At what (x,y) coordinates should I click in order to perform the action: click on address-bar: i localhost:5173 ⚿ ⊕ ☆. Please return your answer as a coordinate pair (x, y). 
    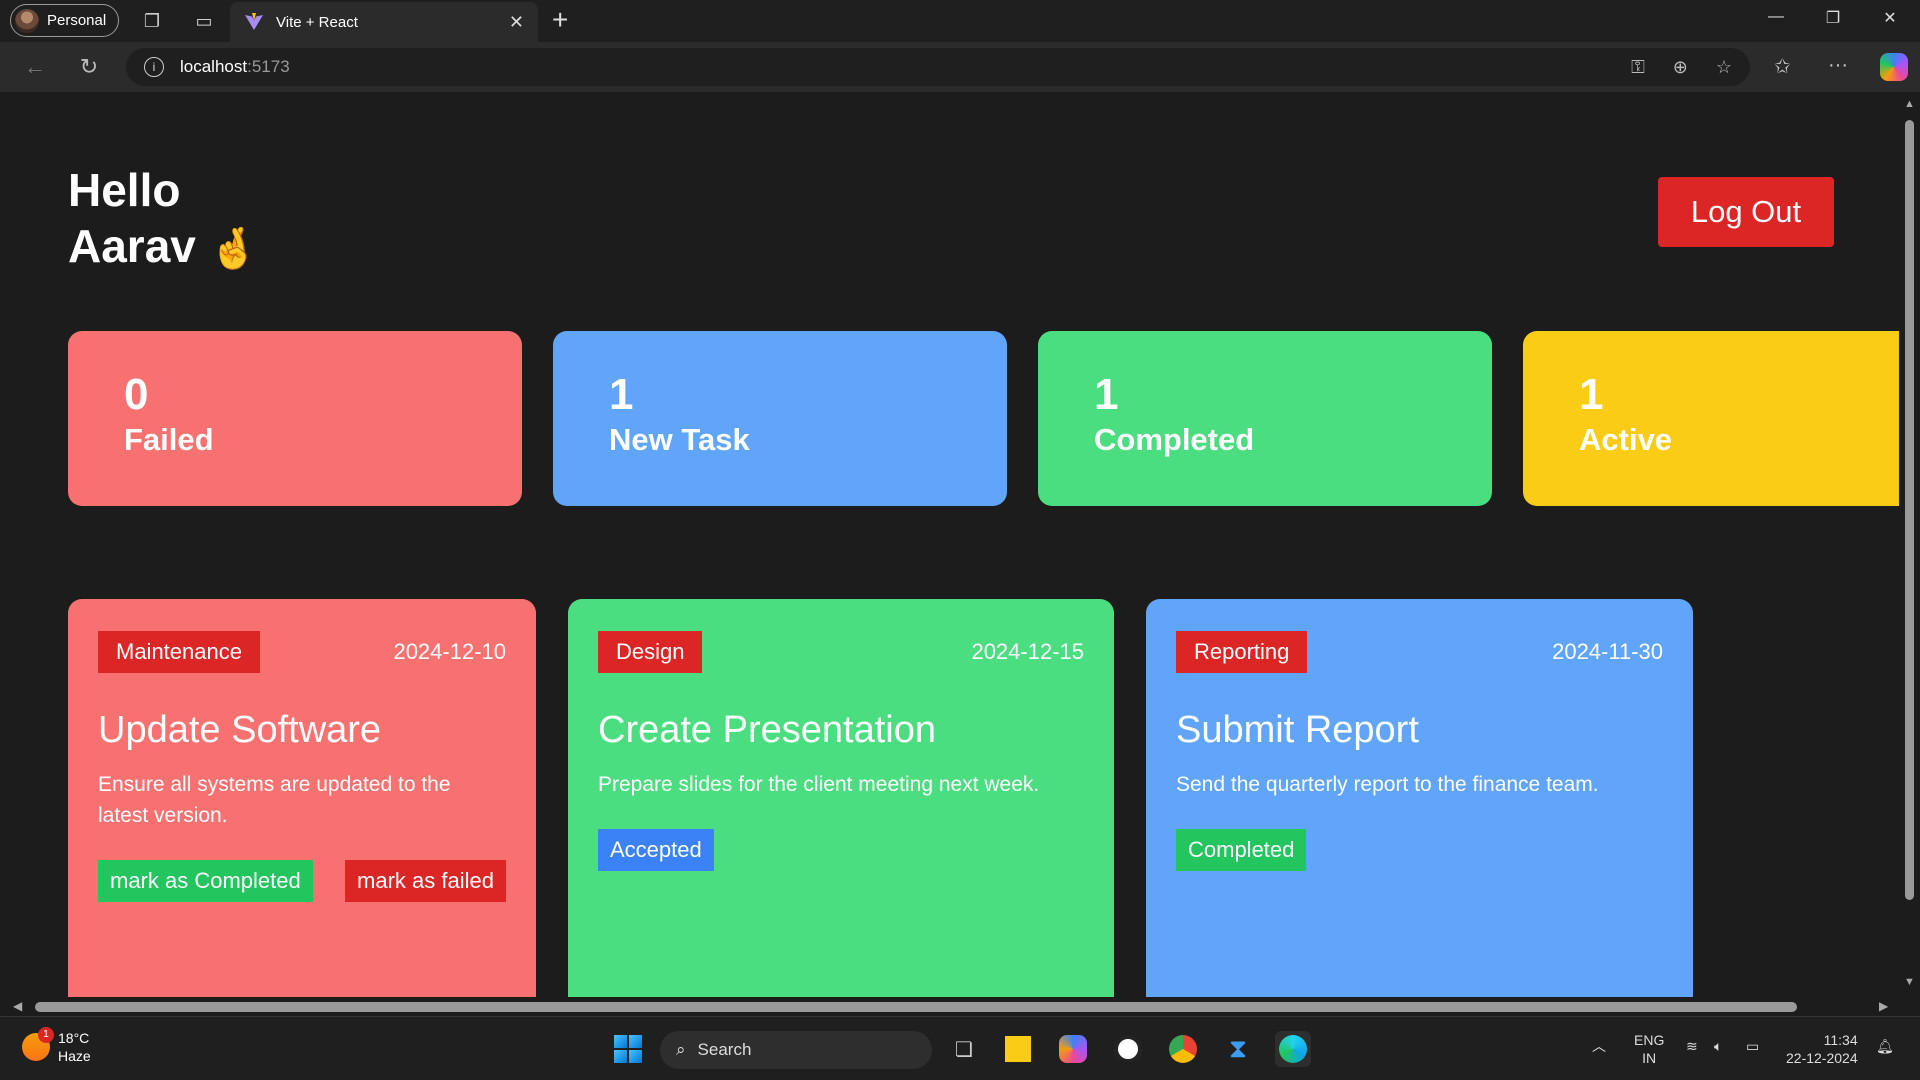
    Looking at the image, I should click on (938, 67).